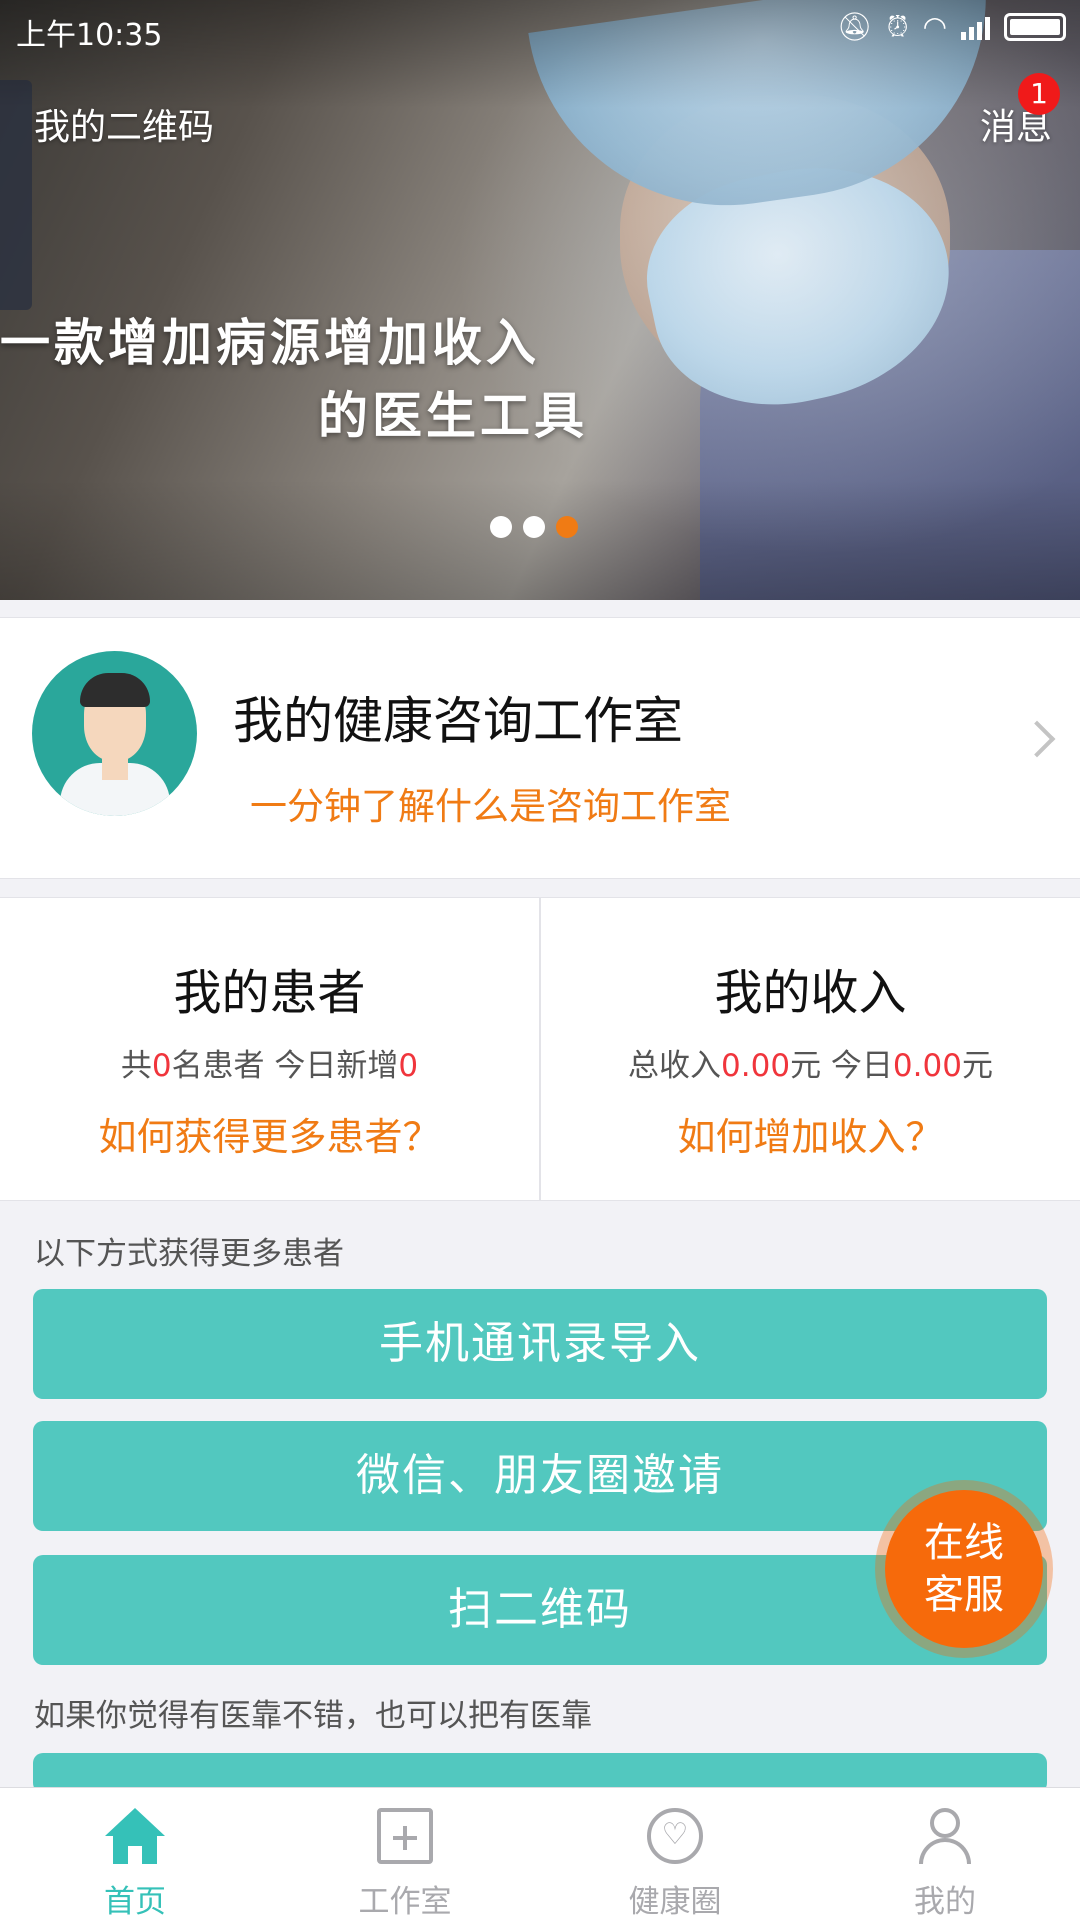 This screenshot has width=1080, height=1921. I want to click on carousel-dot-active, so click(567, 527).